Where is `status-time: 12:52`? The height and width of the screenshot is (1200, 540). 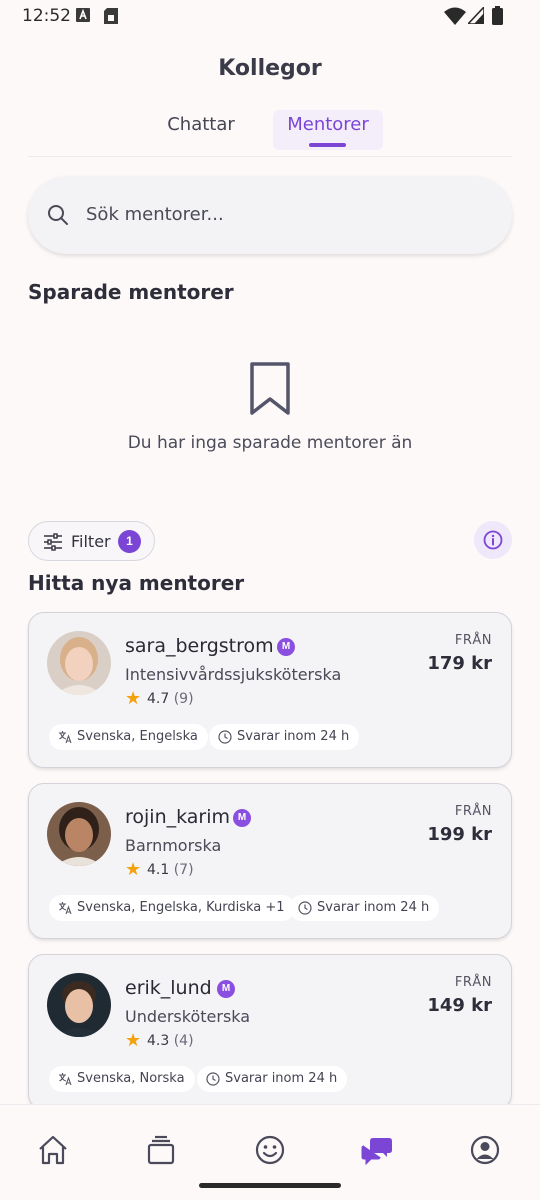 status-time: 12:52 is located at coordinates (46, 16).